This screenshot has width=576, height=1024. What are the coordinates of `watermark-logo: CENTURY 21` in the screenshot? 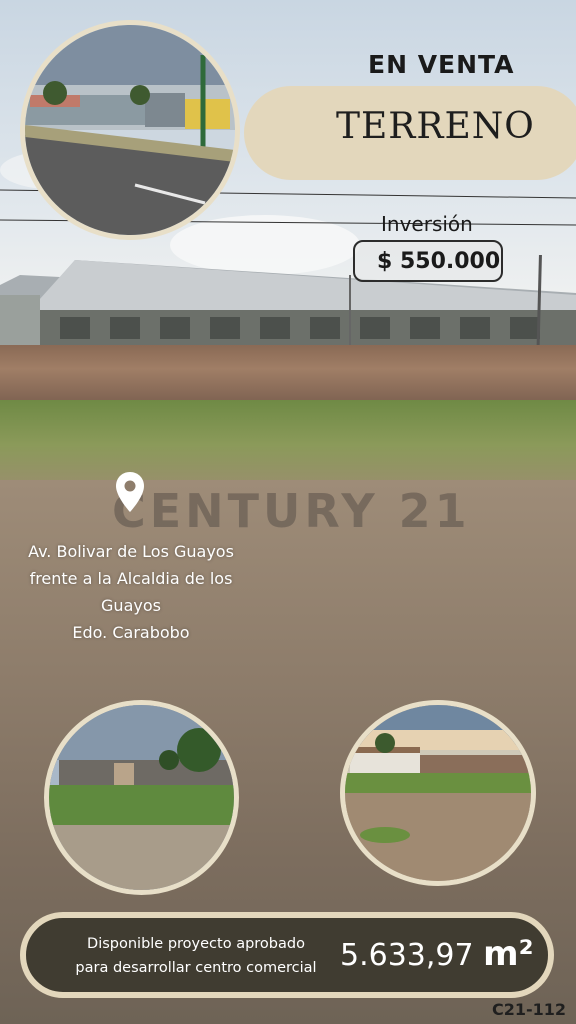 It's located at (291, 511).